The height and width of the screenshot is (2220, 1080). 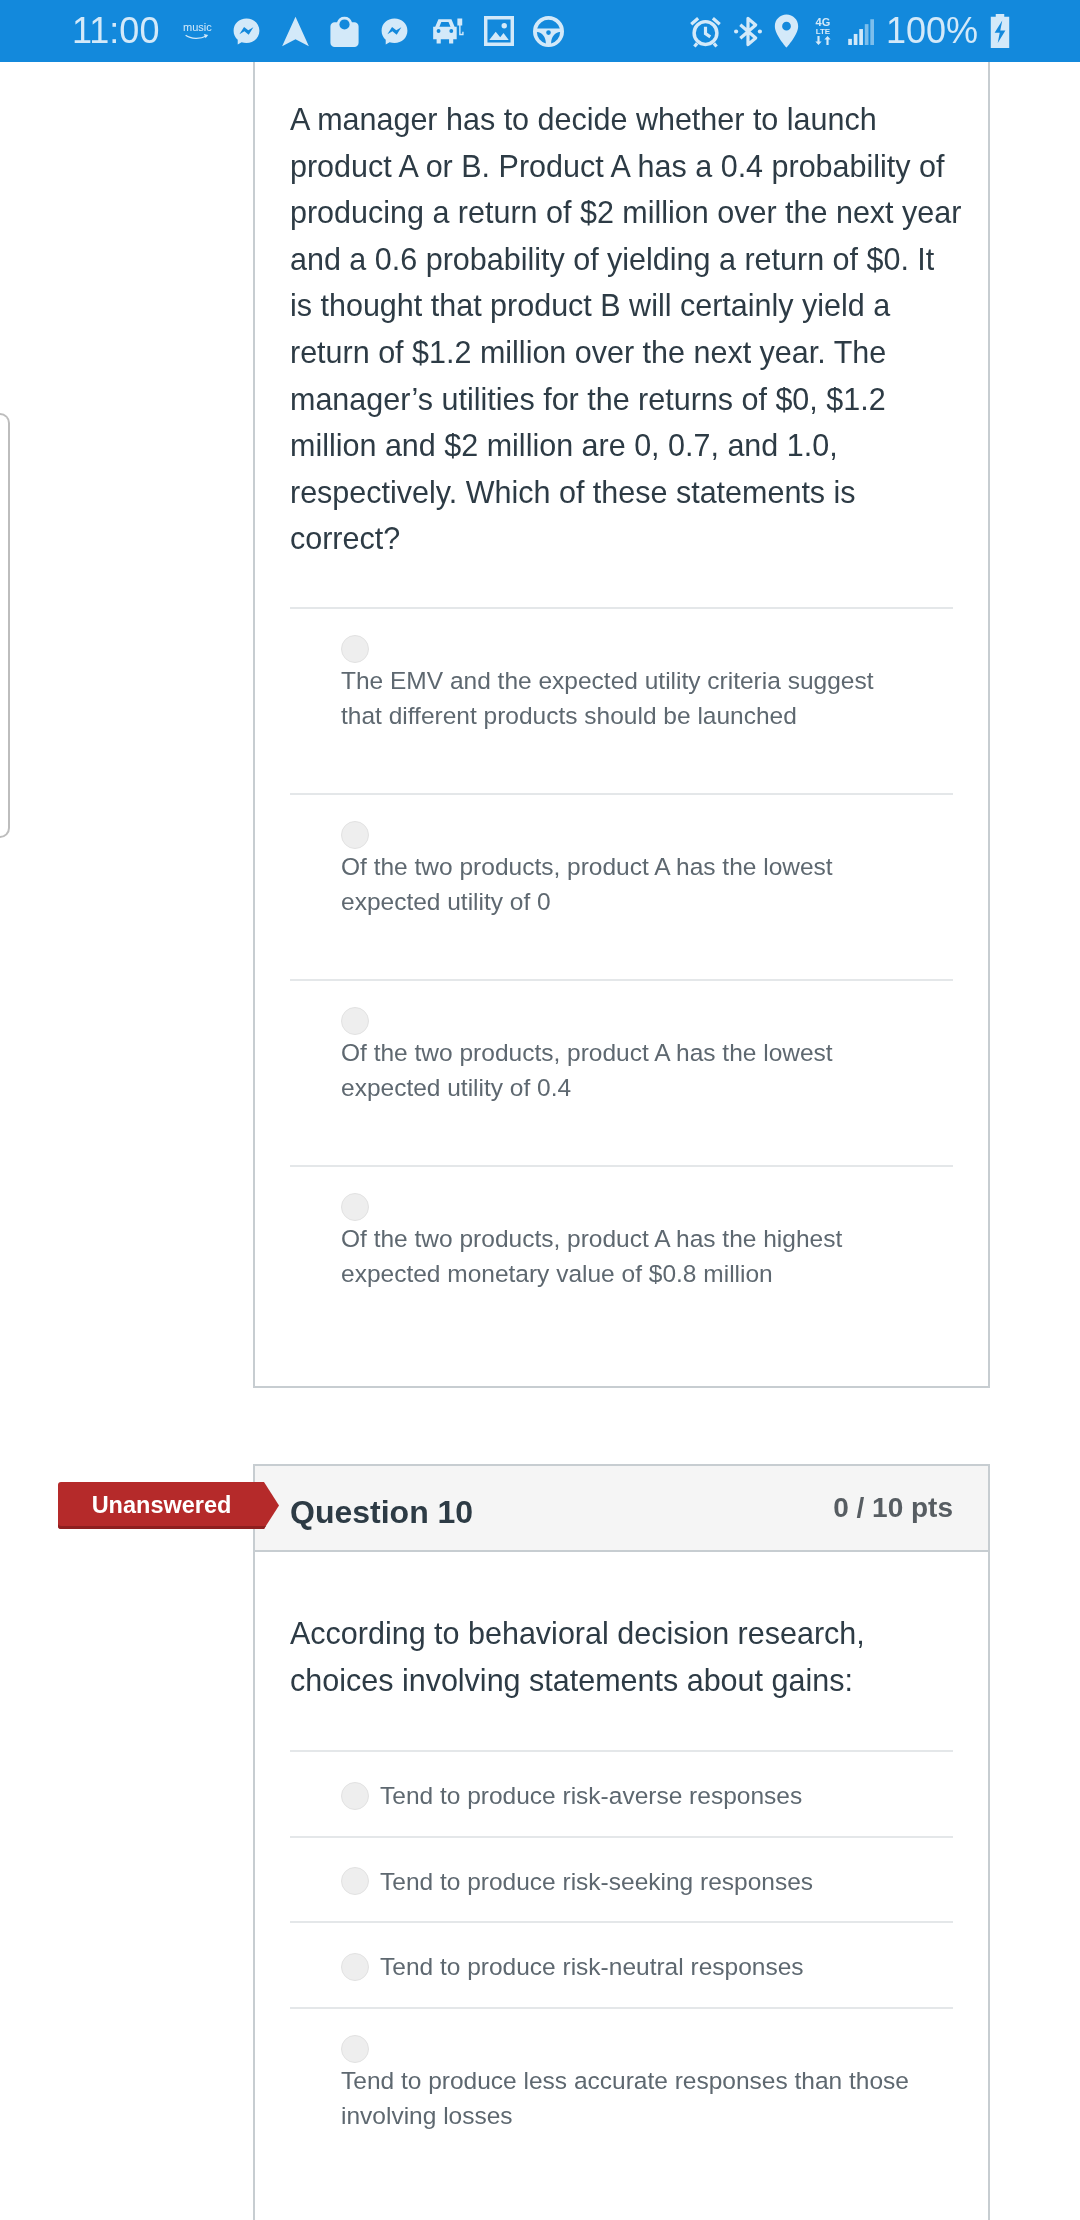 What do you see at coordinates (627, 1070) in the screenshot?
I see `answer-label: Of the two products, product A has the lowest expected utility of 0.4` at bounding box center [627, 1070].